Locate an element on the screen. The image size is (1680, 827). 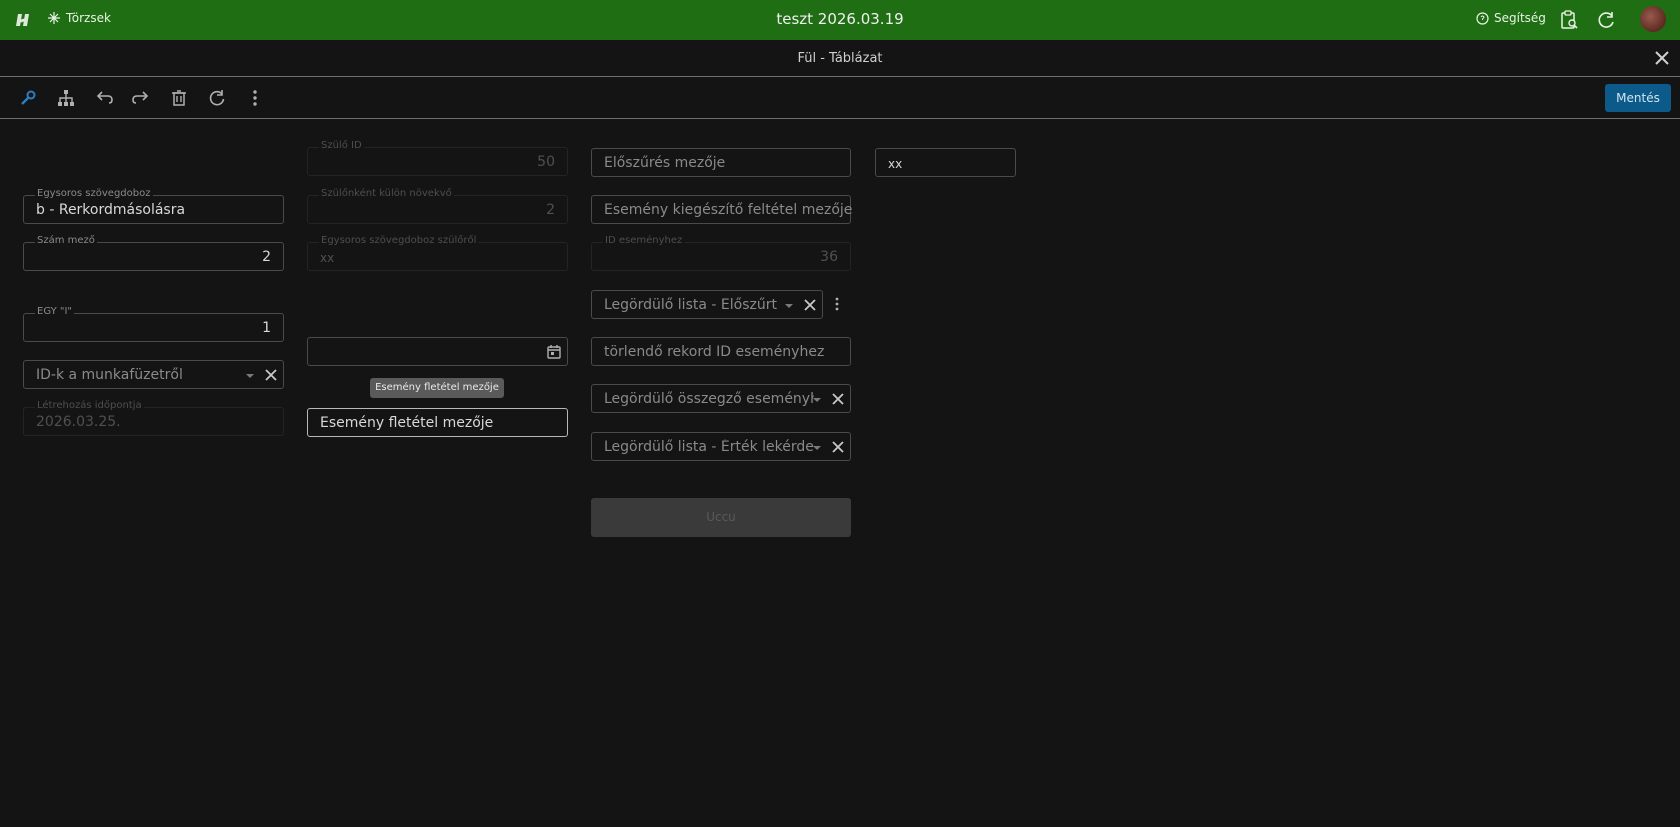
egysoros-szulorol-field: Egysoros szövegdoboz szülőről xx is located at coordinates (437, 253).